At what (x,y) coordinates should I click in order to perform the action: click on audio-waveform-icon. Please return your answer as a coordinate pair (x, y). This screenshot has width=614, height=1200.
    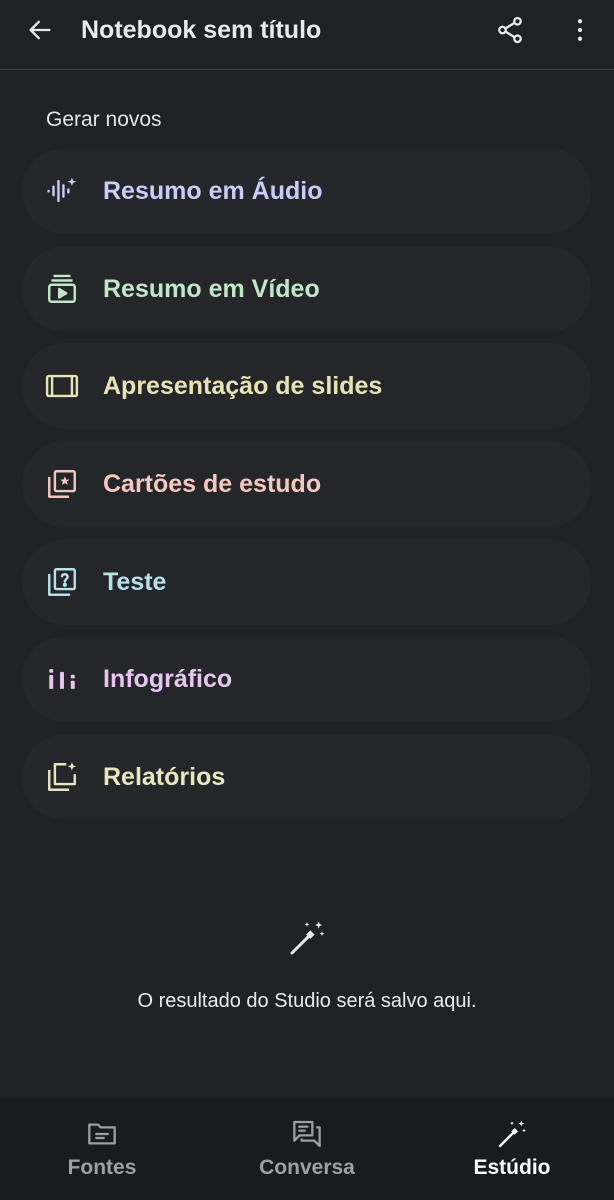
    Looking at the image, I should click on (62, 191).